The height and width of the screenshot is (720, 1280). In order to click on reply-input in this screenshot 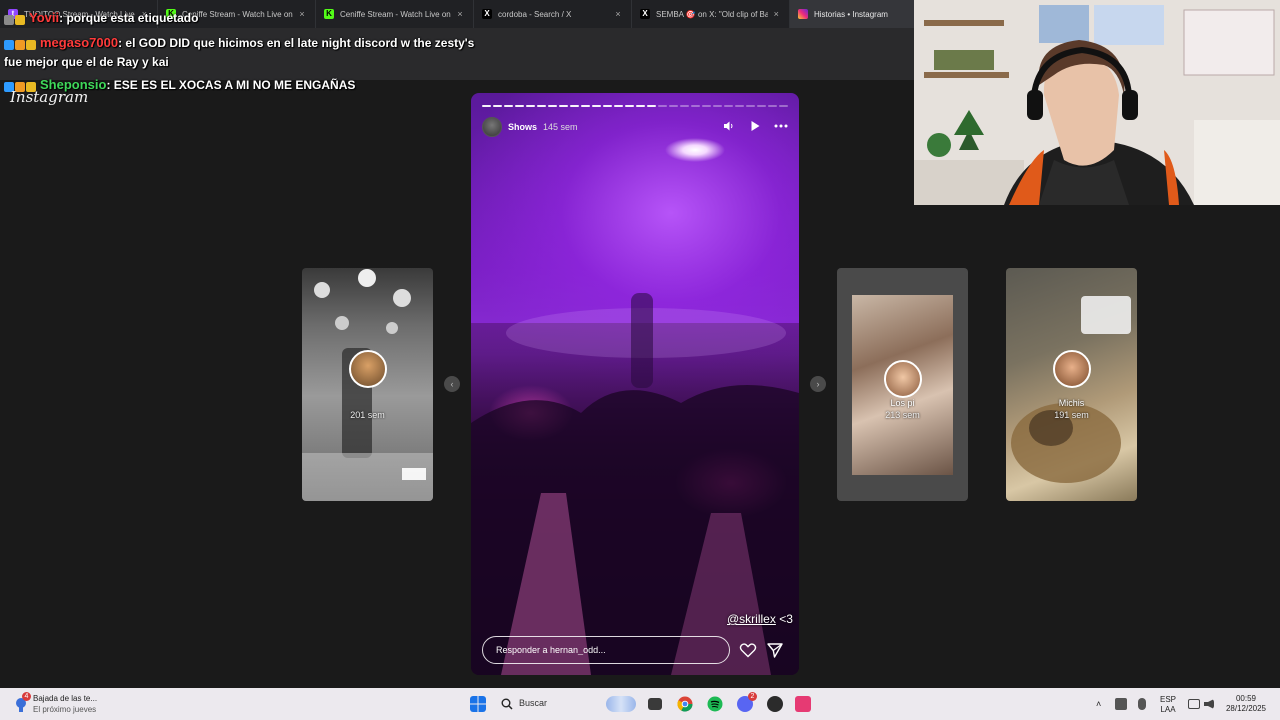, I will do `click(606, 650)`.